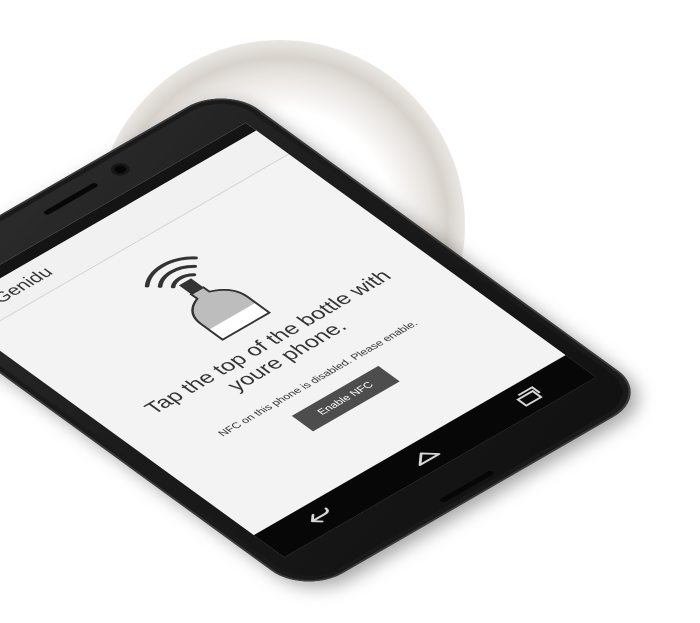  I want to click on earpiece-speaker, so click(71, 199).